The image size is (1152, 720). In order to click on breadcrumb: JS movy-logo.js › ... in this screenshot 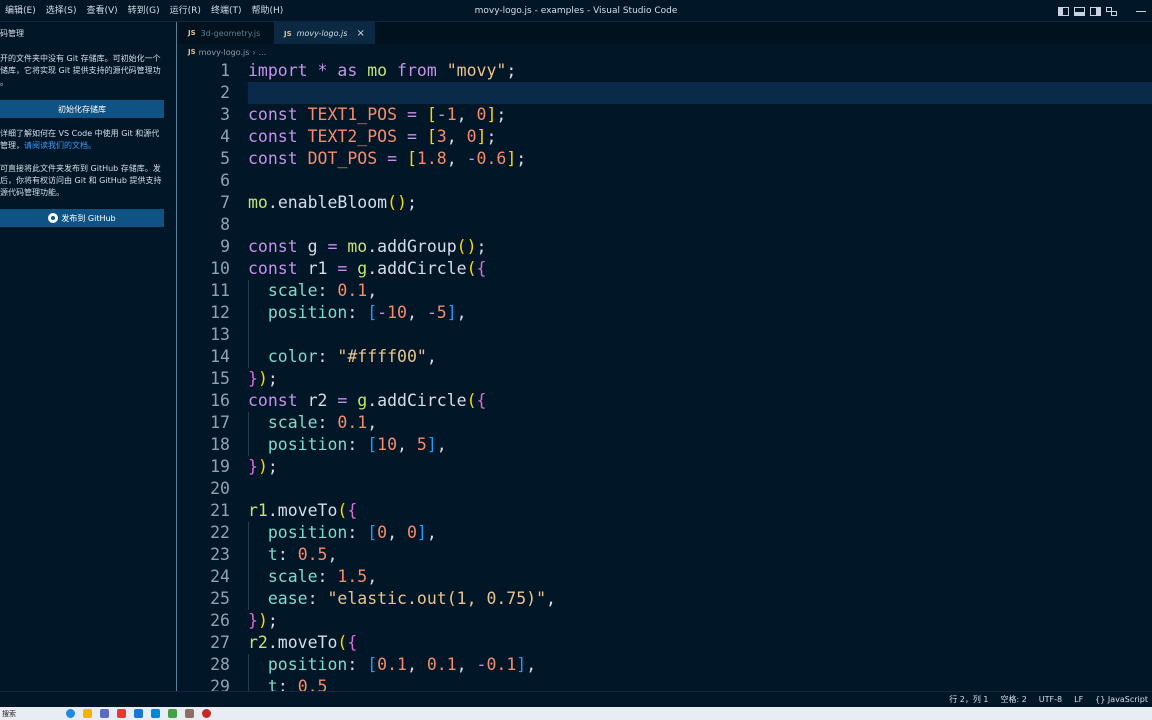, I will do `click(665, 52)`.